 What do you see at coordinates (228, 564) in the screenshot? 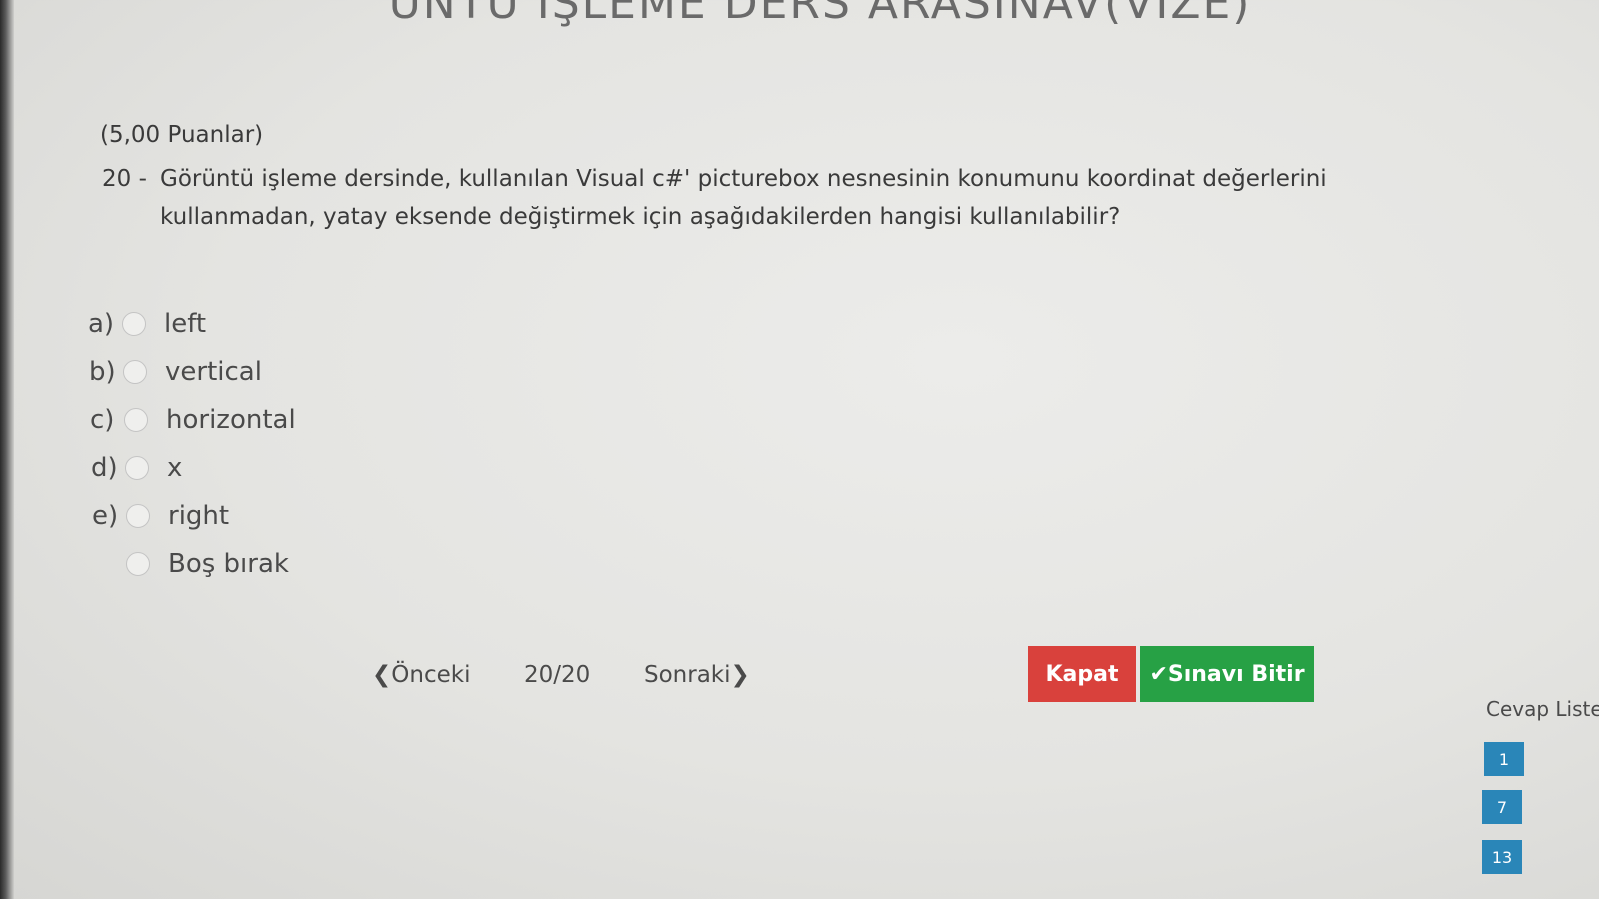
I see `option-label: Boş bırak` at bounding box center [228, 564].